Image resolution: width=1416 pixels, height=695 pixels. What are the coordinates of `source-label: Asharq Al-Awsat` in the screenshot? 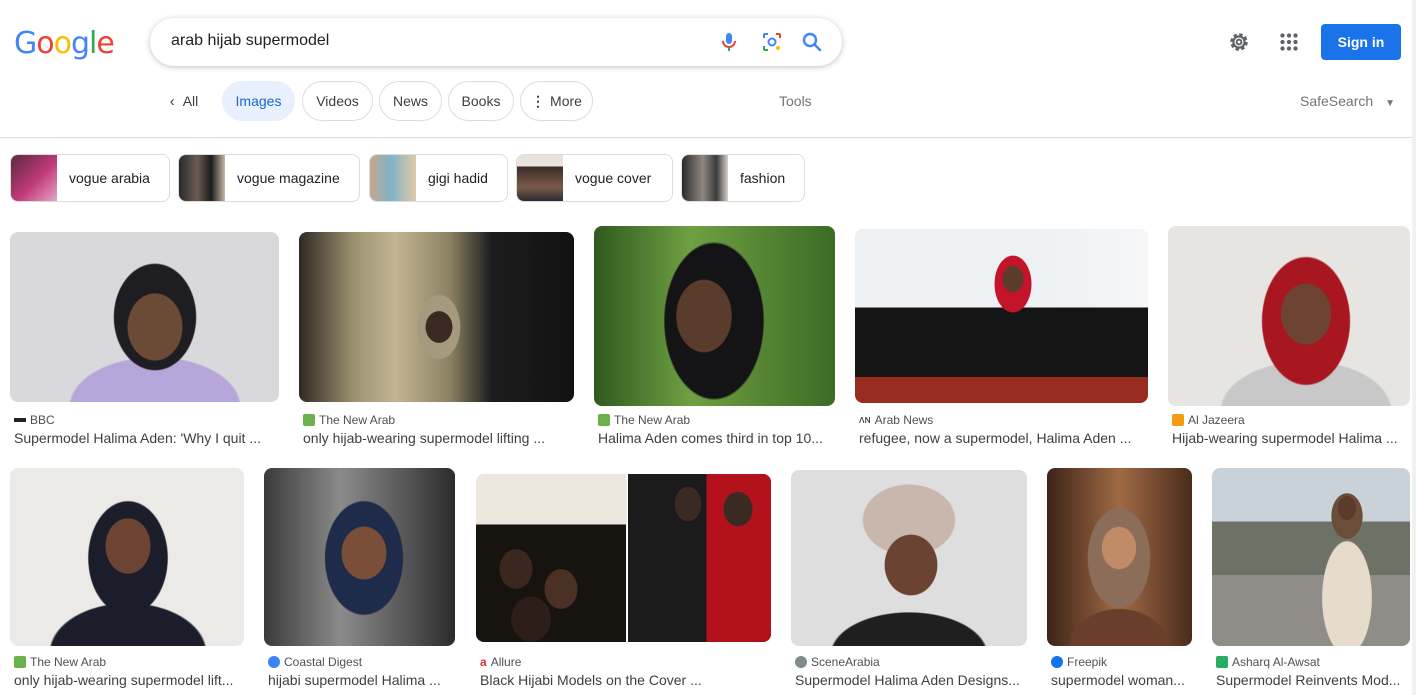 It's located at (1276, 662).